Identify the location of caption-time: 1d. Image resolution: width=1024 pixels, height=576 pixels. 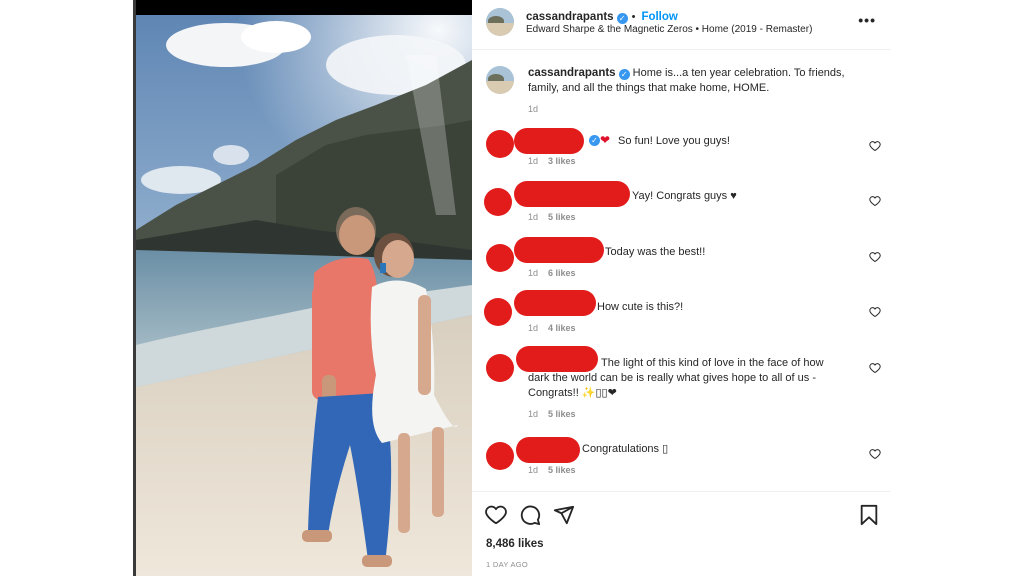
(533, 109).